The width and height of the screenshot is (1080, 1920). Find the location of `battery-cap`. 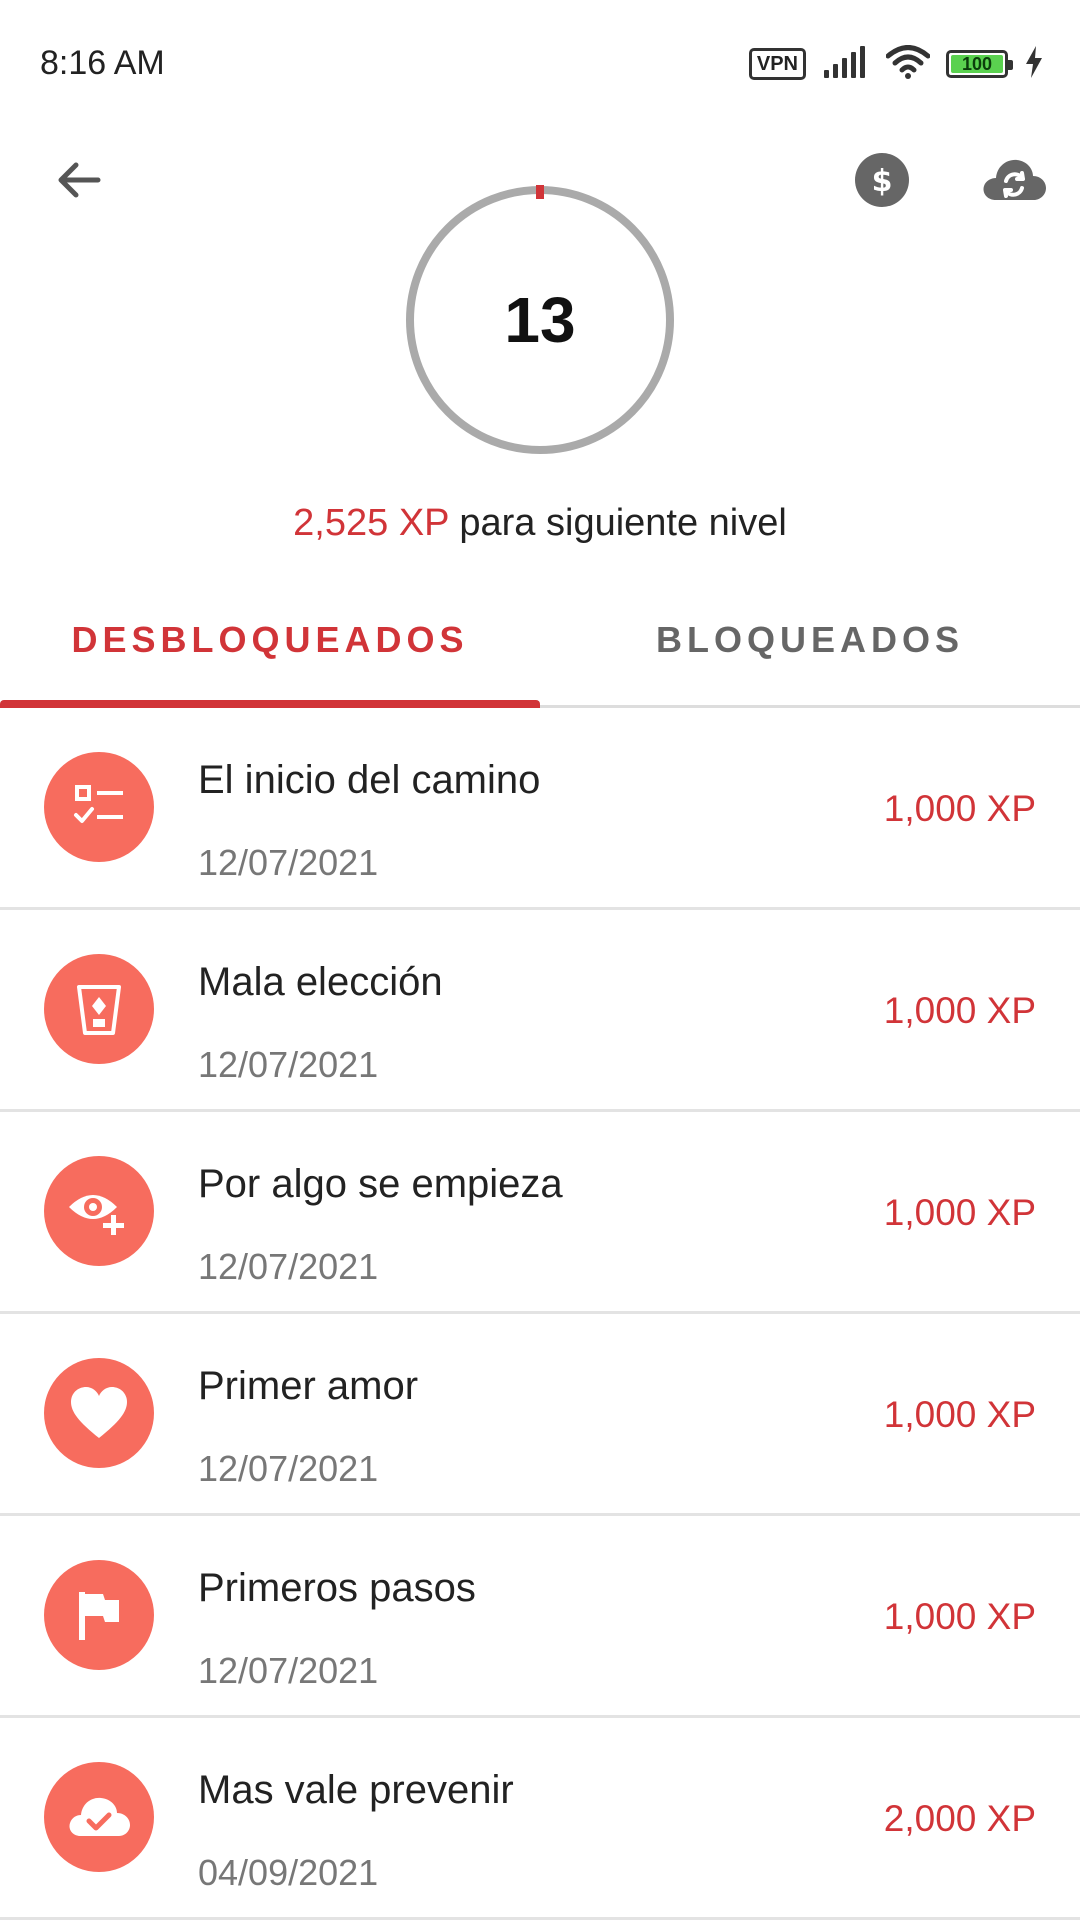

battery-cap is located at coordinates (1010, 65).